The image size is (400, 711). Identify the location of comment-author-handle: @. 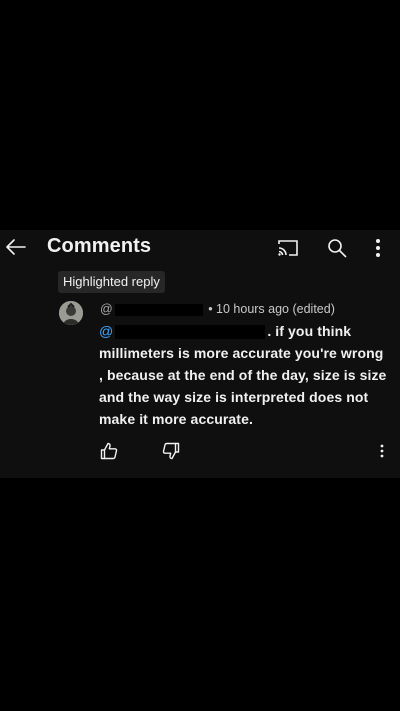
(106, 309).